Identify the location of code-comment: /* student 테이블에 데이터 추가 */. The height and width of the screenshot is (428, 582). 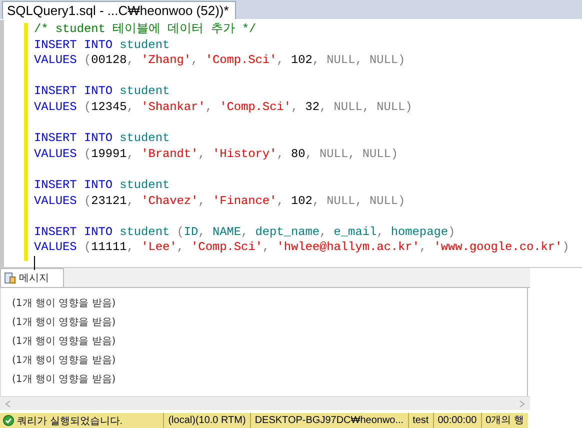
(146, 30).